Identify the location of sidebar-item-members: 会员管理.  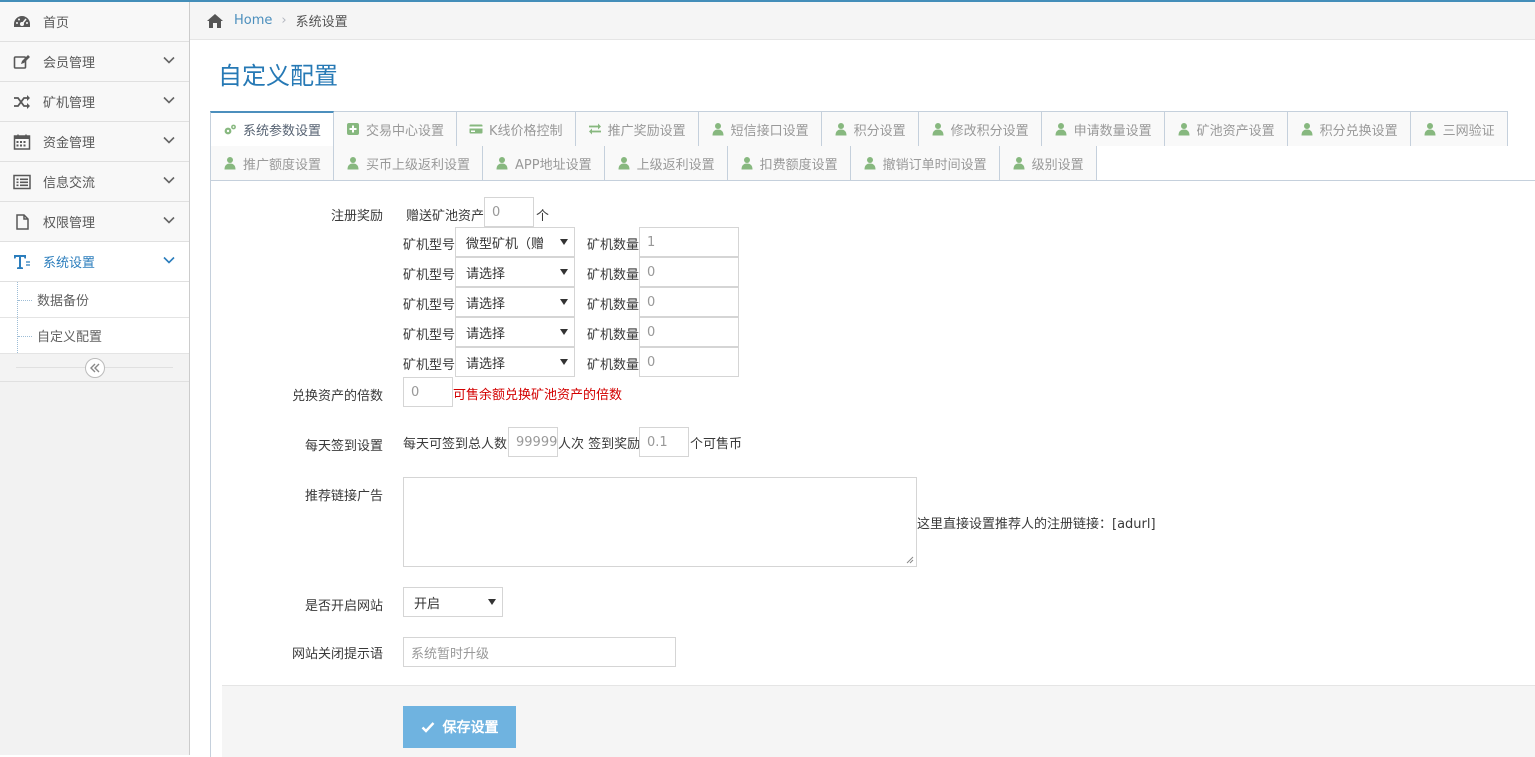
(94, 62).